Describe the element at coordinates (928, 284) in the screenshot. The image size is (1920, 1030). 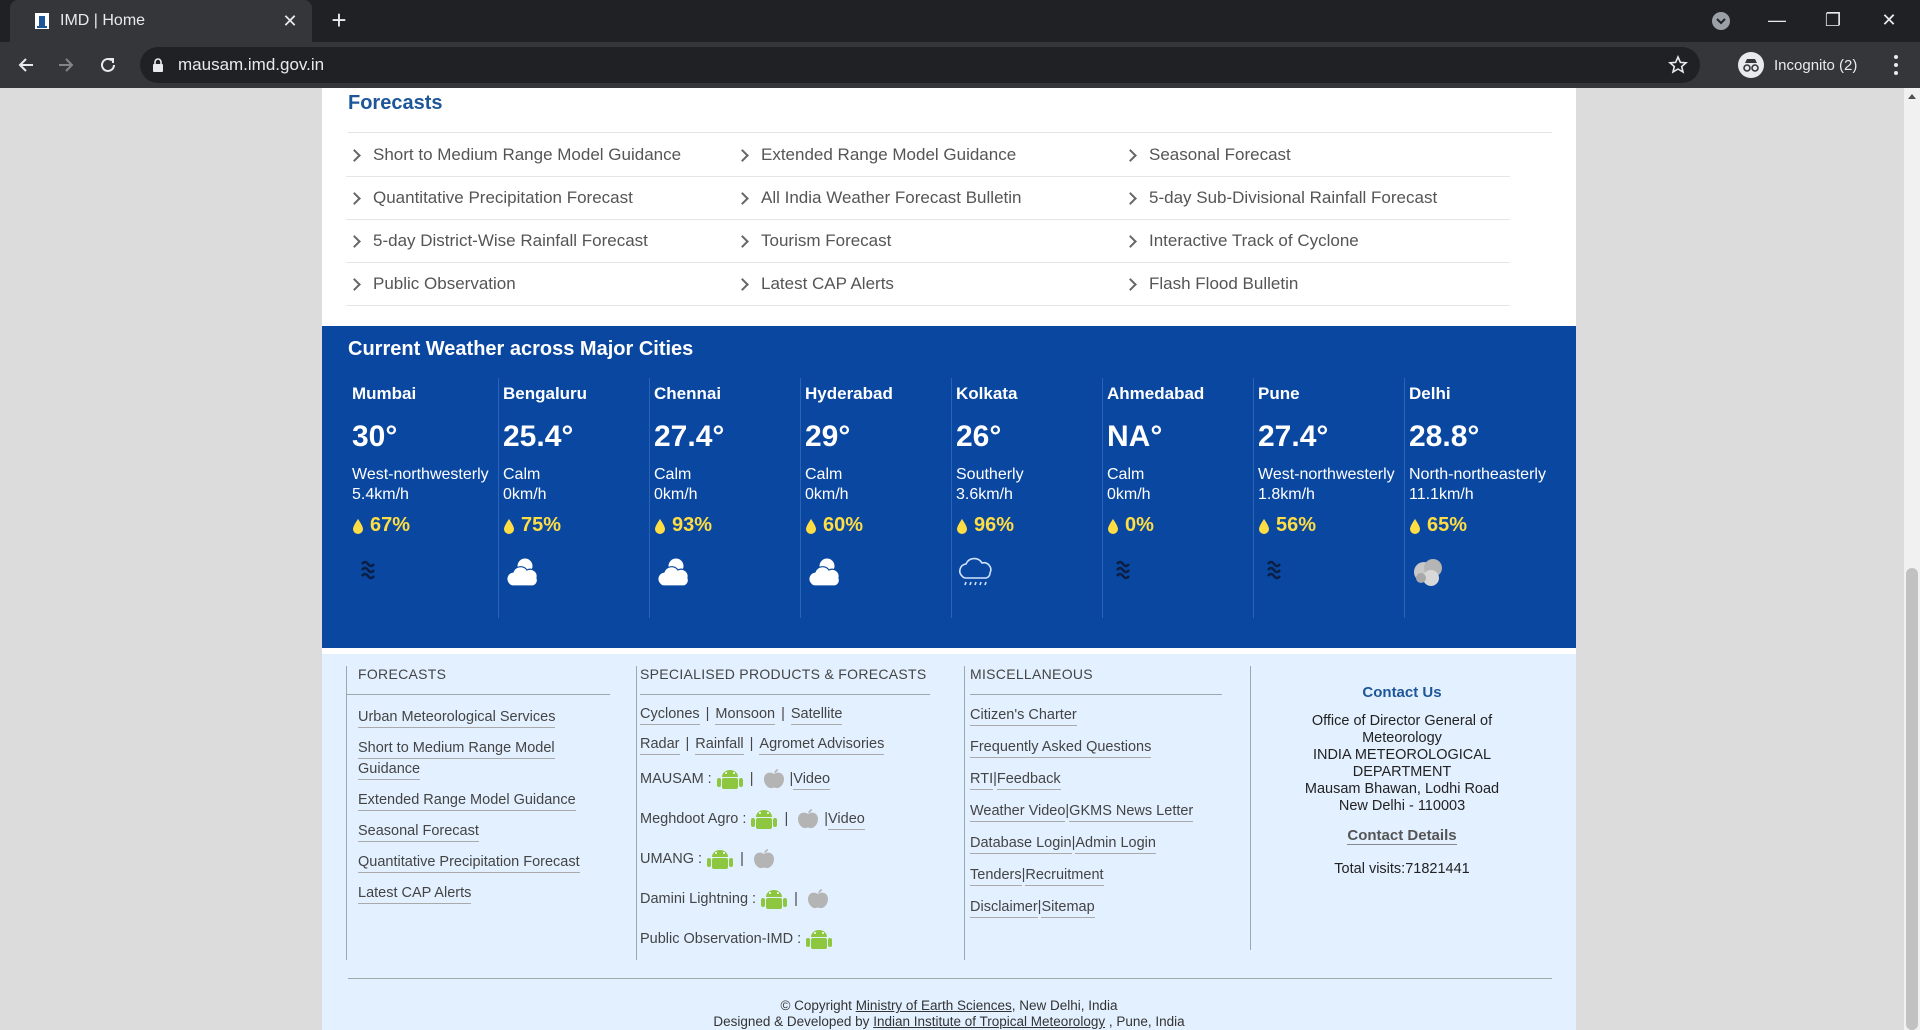
I see `forecast-link: Latest CAP Alerts` at that location.